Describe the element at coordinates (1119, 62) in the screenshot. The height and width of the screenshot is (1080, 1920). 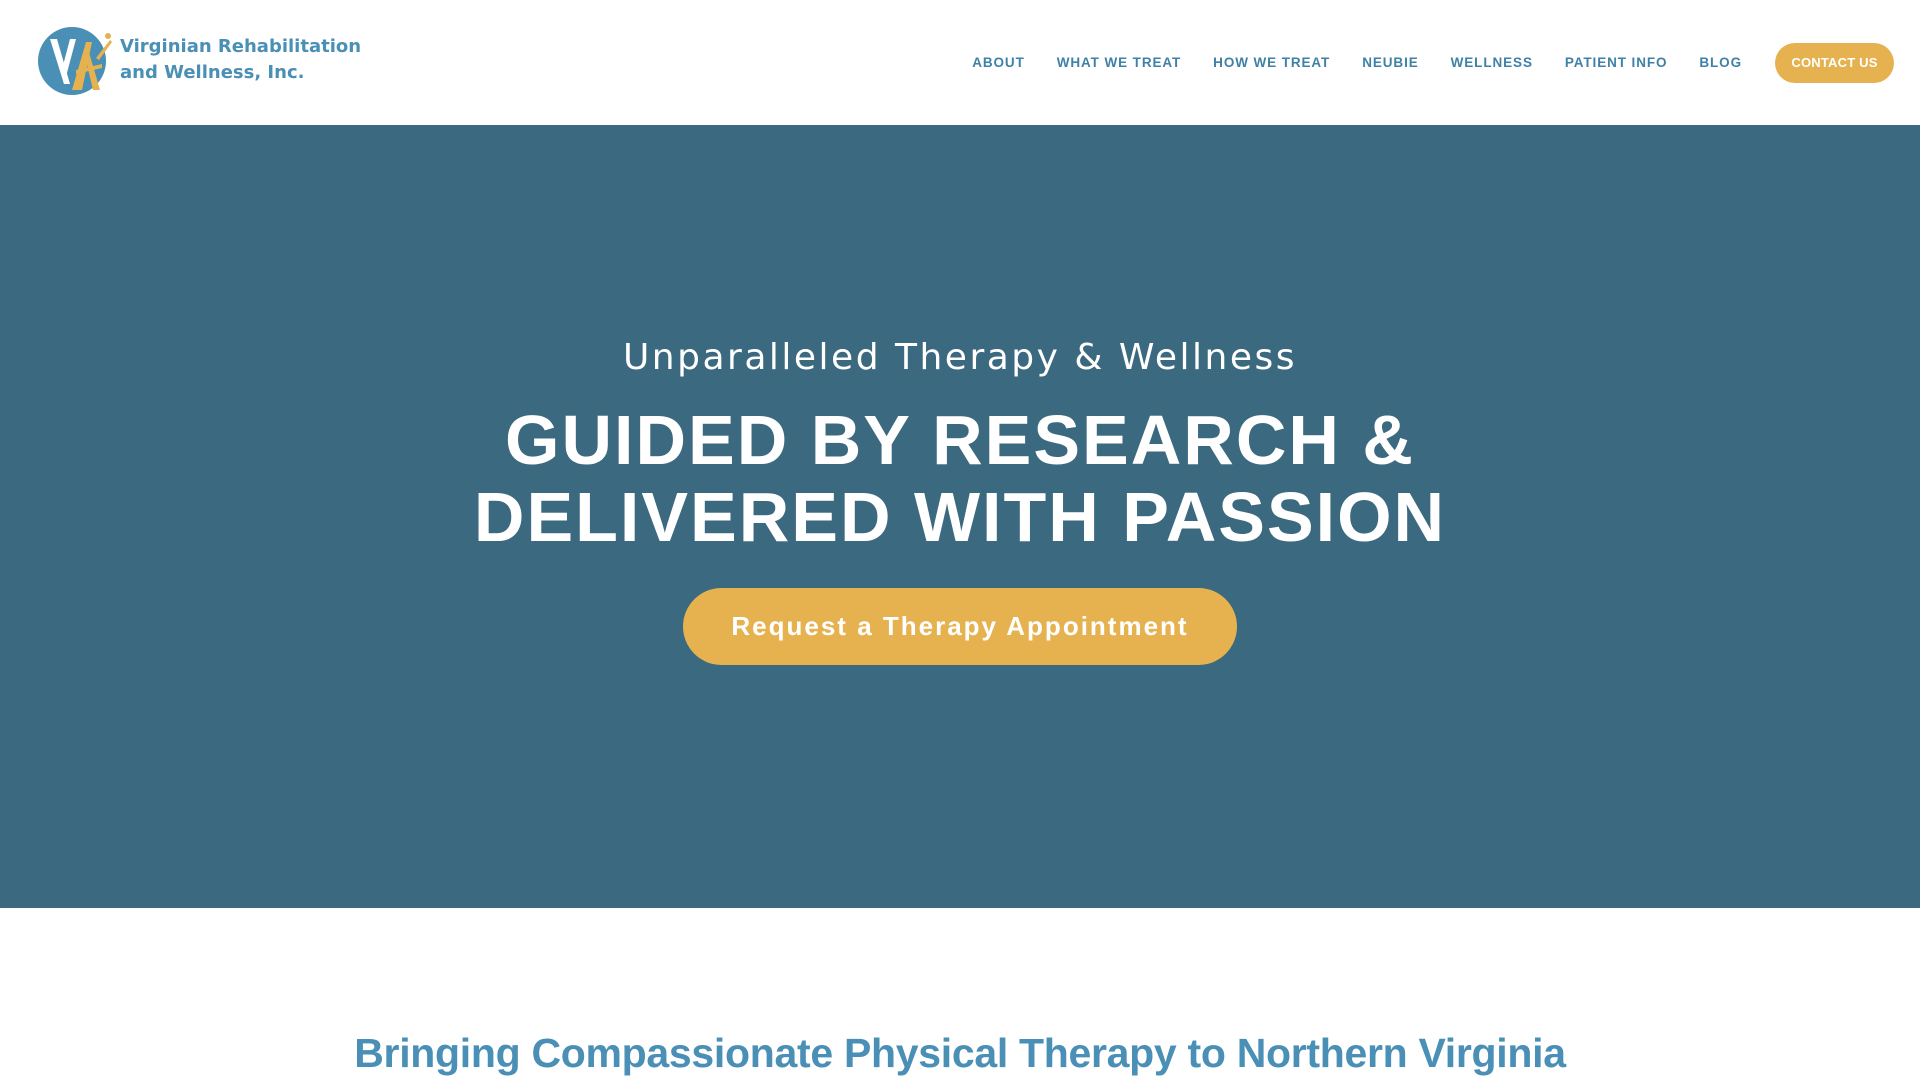
I see `nav-item-what-we-treat: WHAT WE TREAT` at that location.